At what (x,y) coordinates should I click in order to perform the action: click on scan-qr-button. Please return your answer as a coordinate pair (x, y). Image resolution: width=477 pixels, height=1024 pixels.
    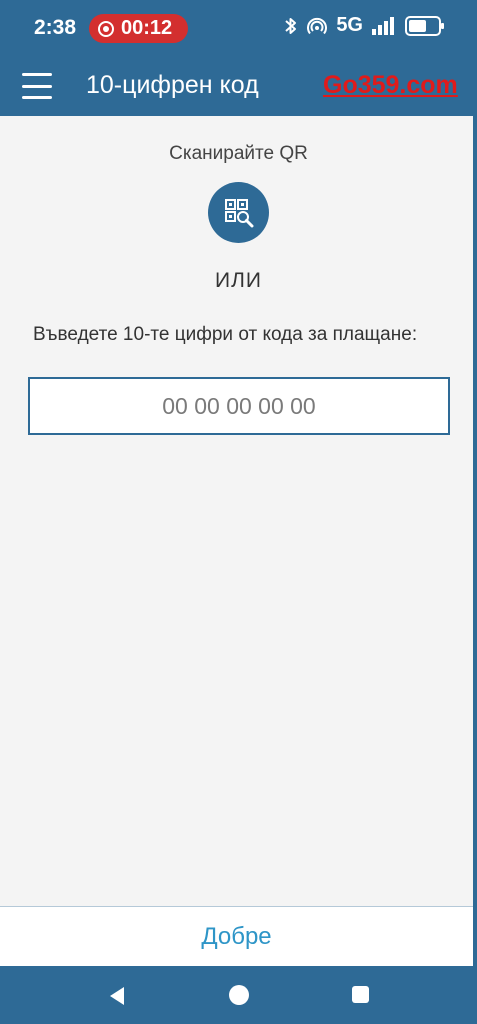
    Looking at the image, I should click on (238, 212).